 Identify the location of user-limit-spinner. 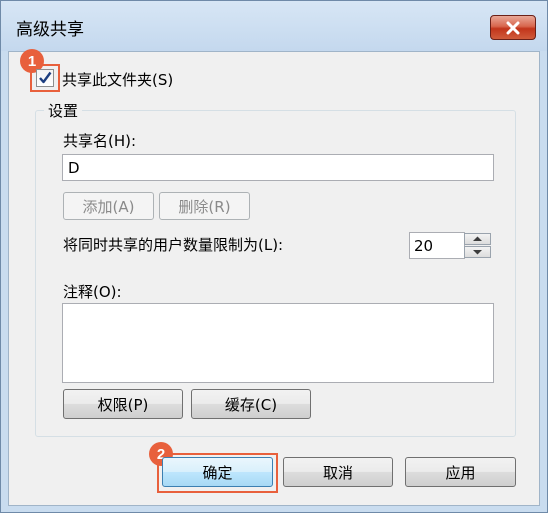
(477, 245).